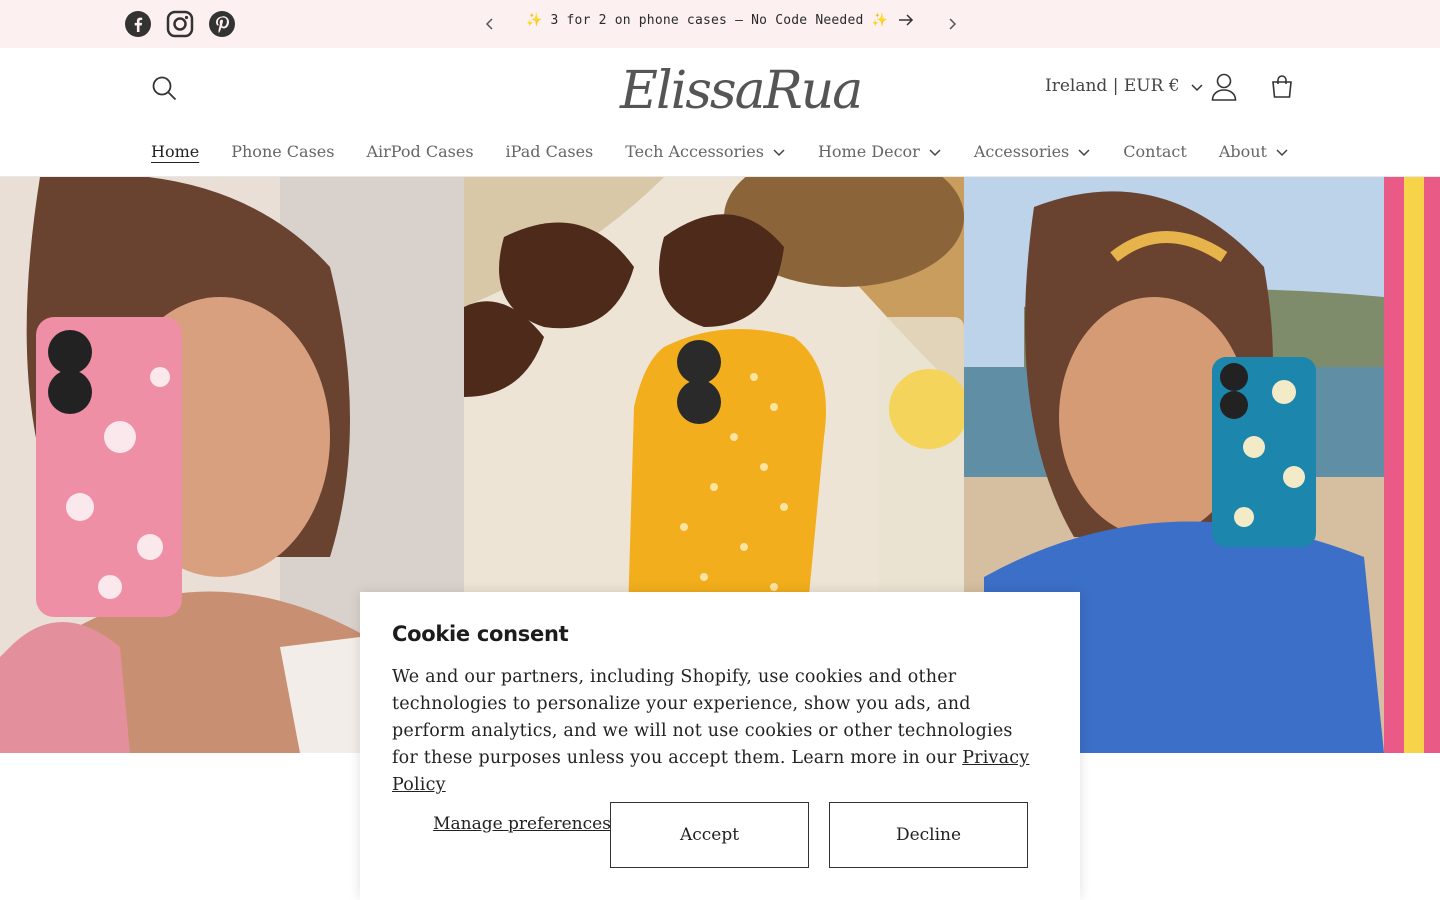 This screenshot has width=1440, height=900. Describe the element at coordinates (1282, 87) in the screenshot. I see `cart-icon` at that location.